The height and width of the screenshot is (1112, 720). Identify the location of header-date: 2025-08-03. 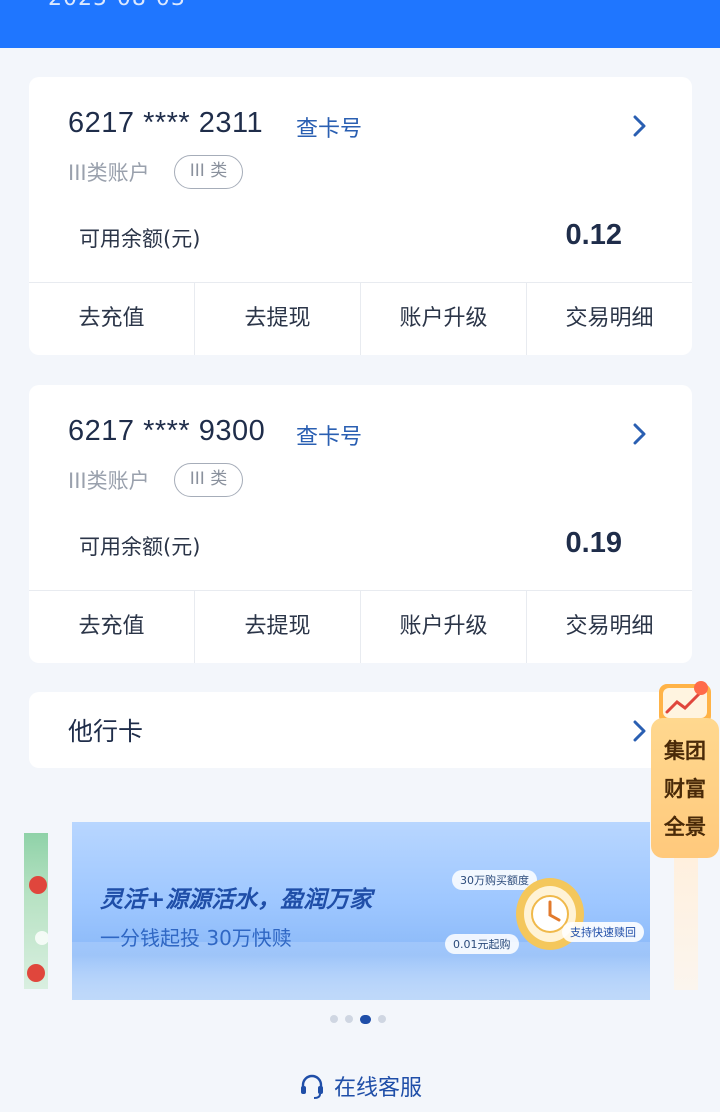
(117, 5).